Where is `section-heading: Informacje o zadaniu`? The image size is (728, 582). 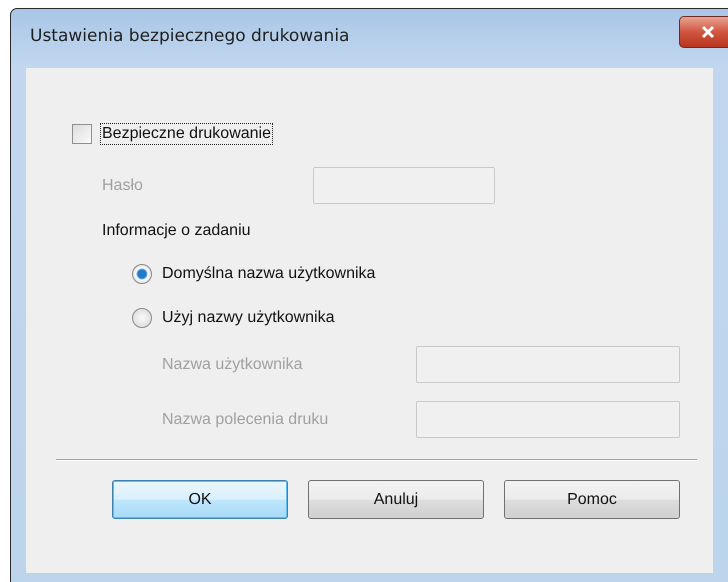 section-heading: Informacje o zadaniu is located at coordinates (177, 231).